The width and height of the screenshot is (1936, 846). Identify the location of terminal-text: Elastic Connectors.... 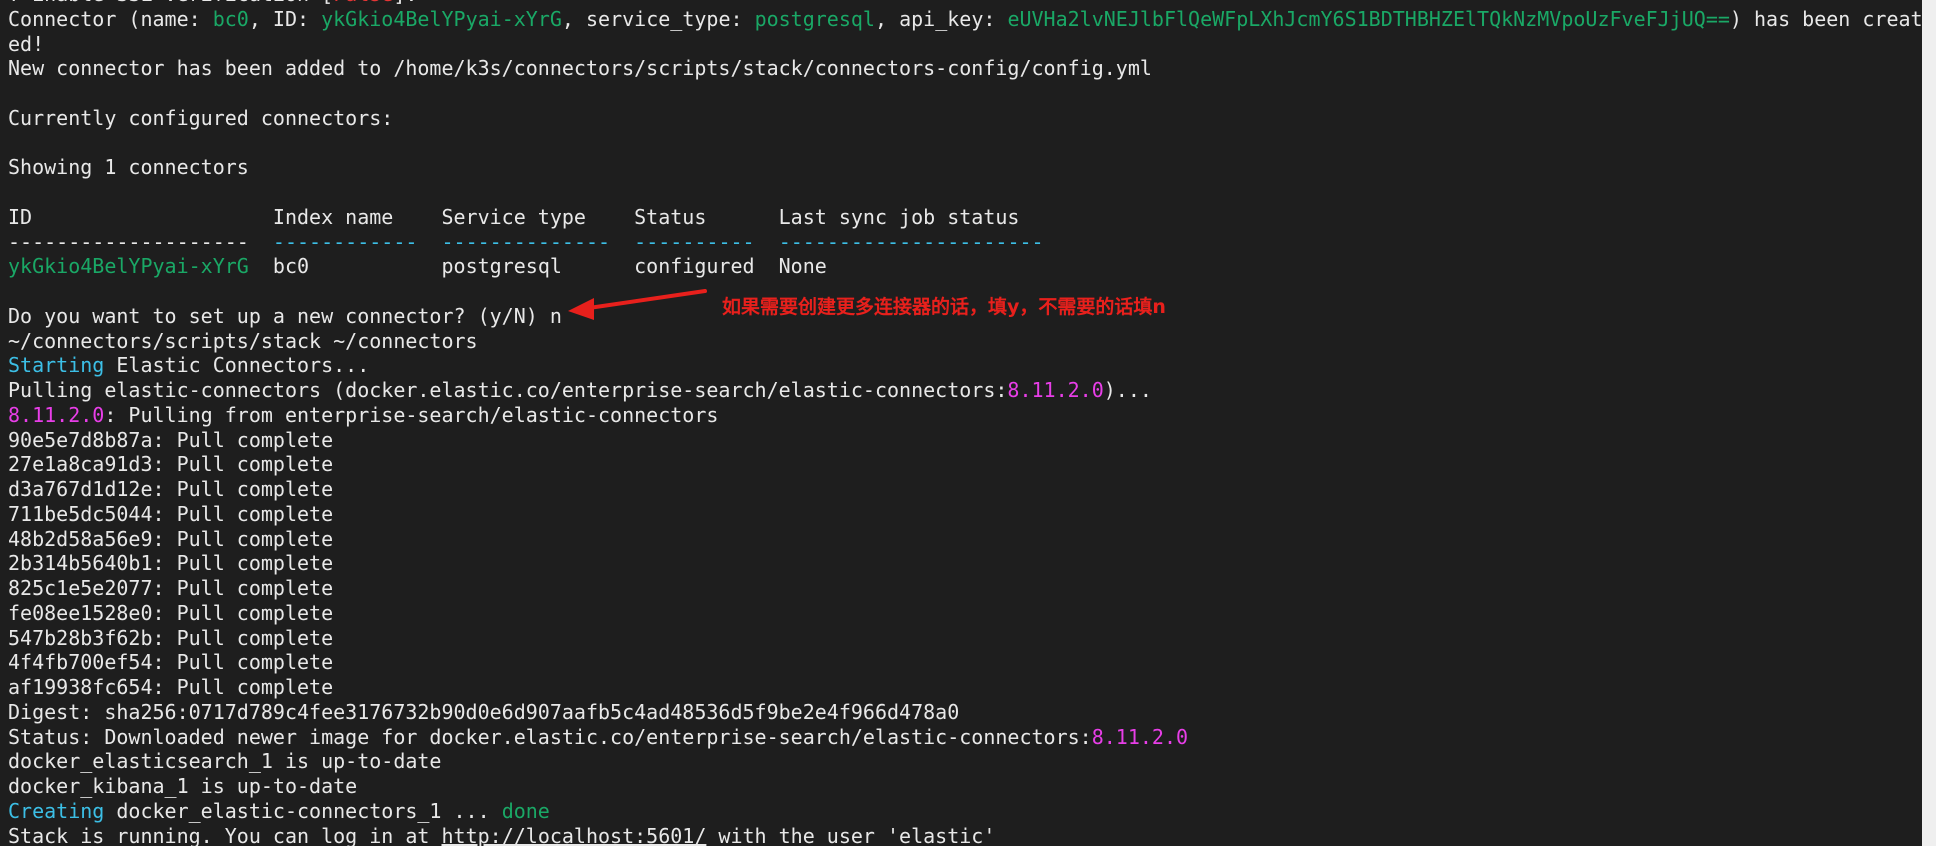
(237, 365).